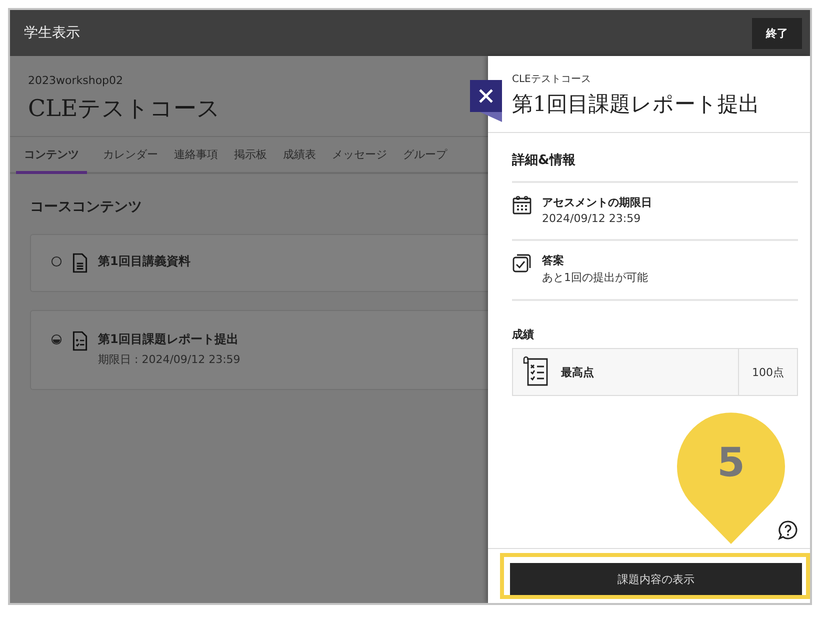  Describe the element at coordinates (125, 109) in the screenshot. I see `course-title: CLEテストコース` at that location.